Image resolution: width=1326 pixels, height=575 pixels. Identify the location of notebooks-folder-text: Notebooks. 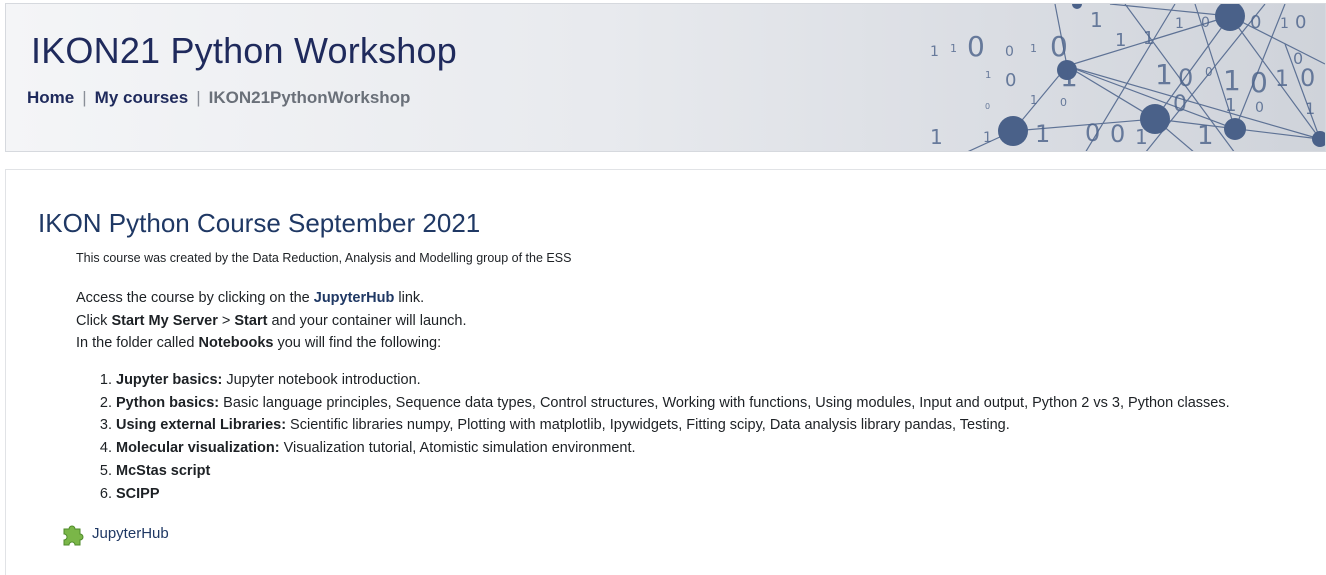
(236, 343).